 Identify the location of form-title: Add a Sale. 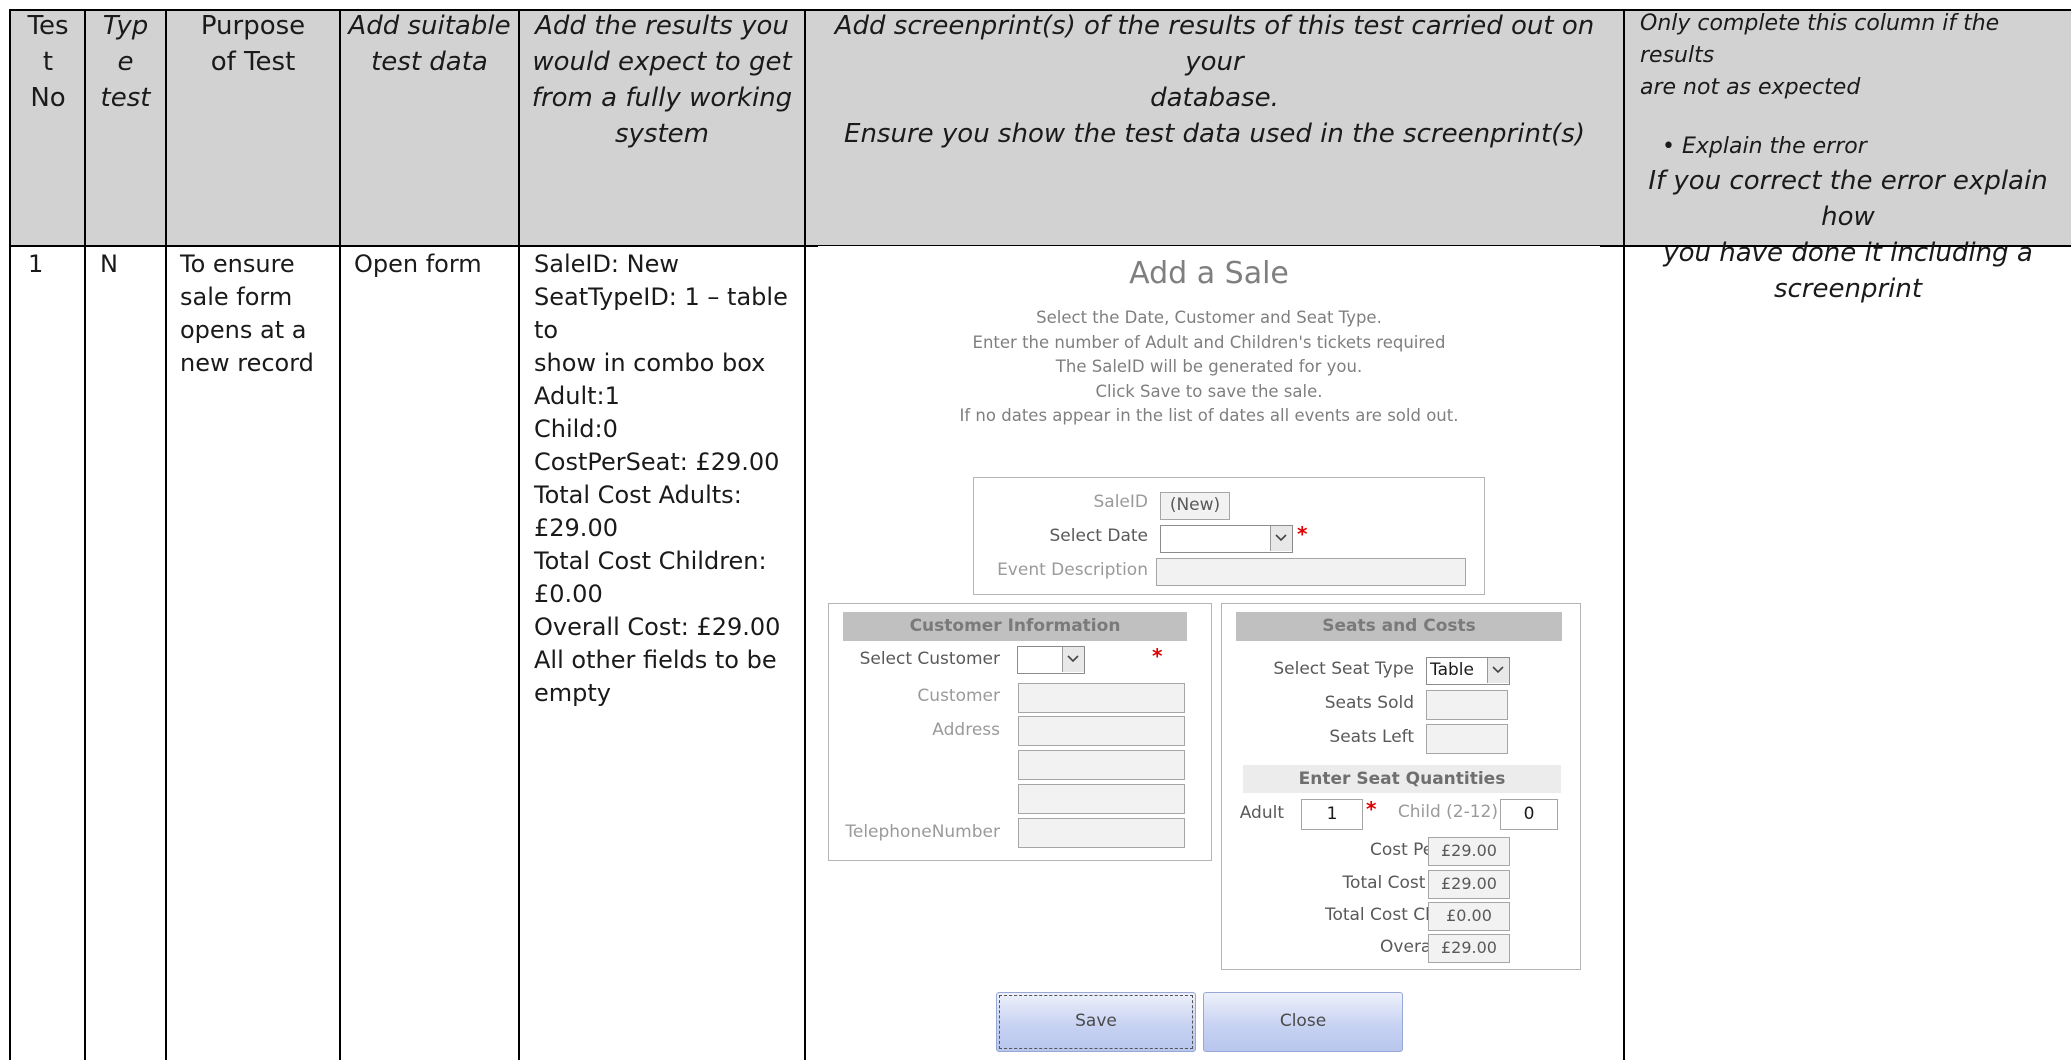
(1209, 273).